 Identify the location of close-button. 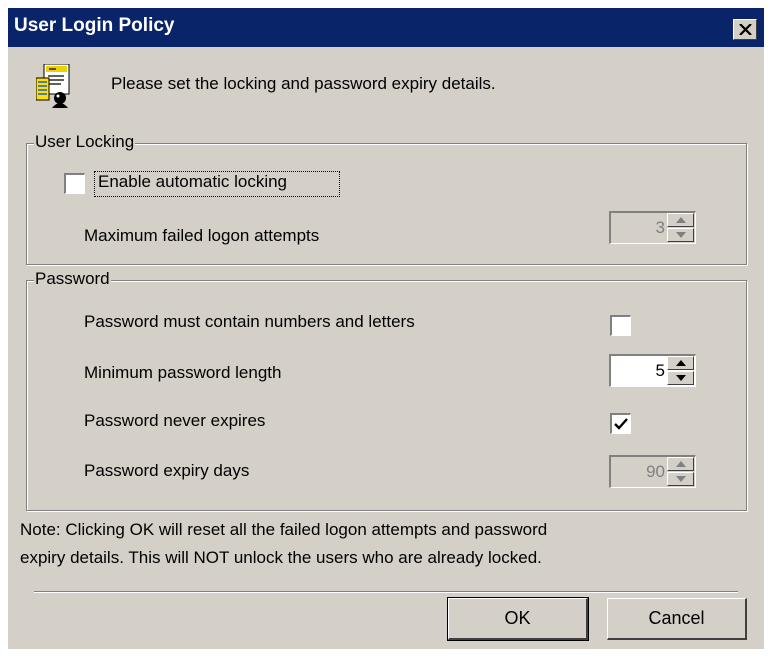
(745, 29).